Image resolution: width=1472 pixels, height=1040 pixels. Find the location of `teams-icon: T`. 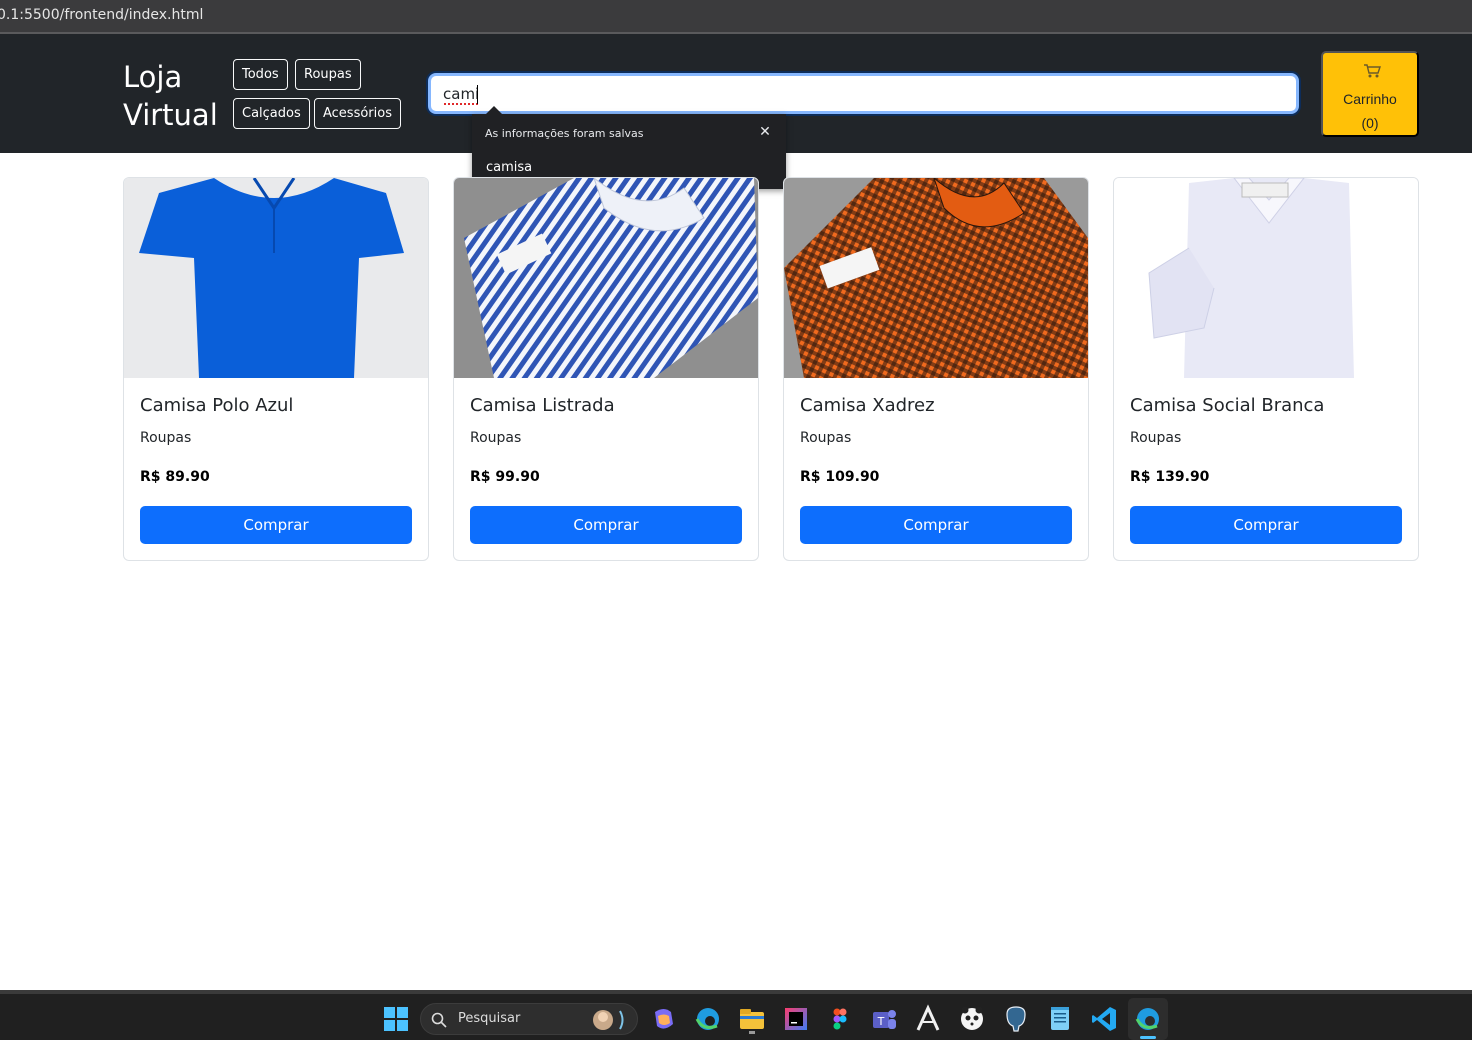

teams-icon: T is located at coordinates (884, 1019).